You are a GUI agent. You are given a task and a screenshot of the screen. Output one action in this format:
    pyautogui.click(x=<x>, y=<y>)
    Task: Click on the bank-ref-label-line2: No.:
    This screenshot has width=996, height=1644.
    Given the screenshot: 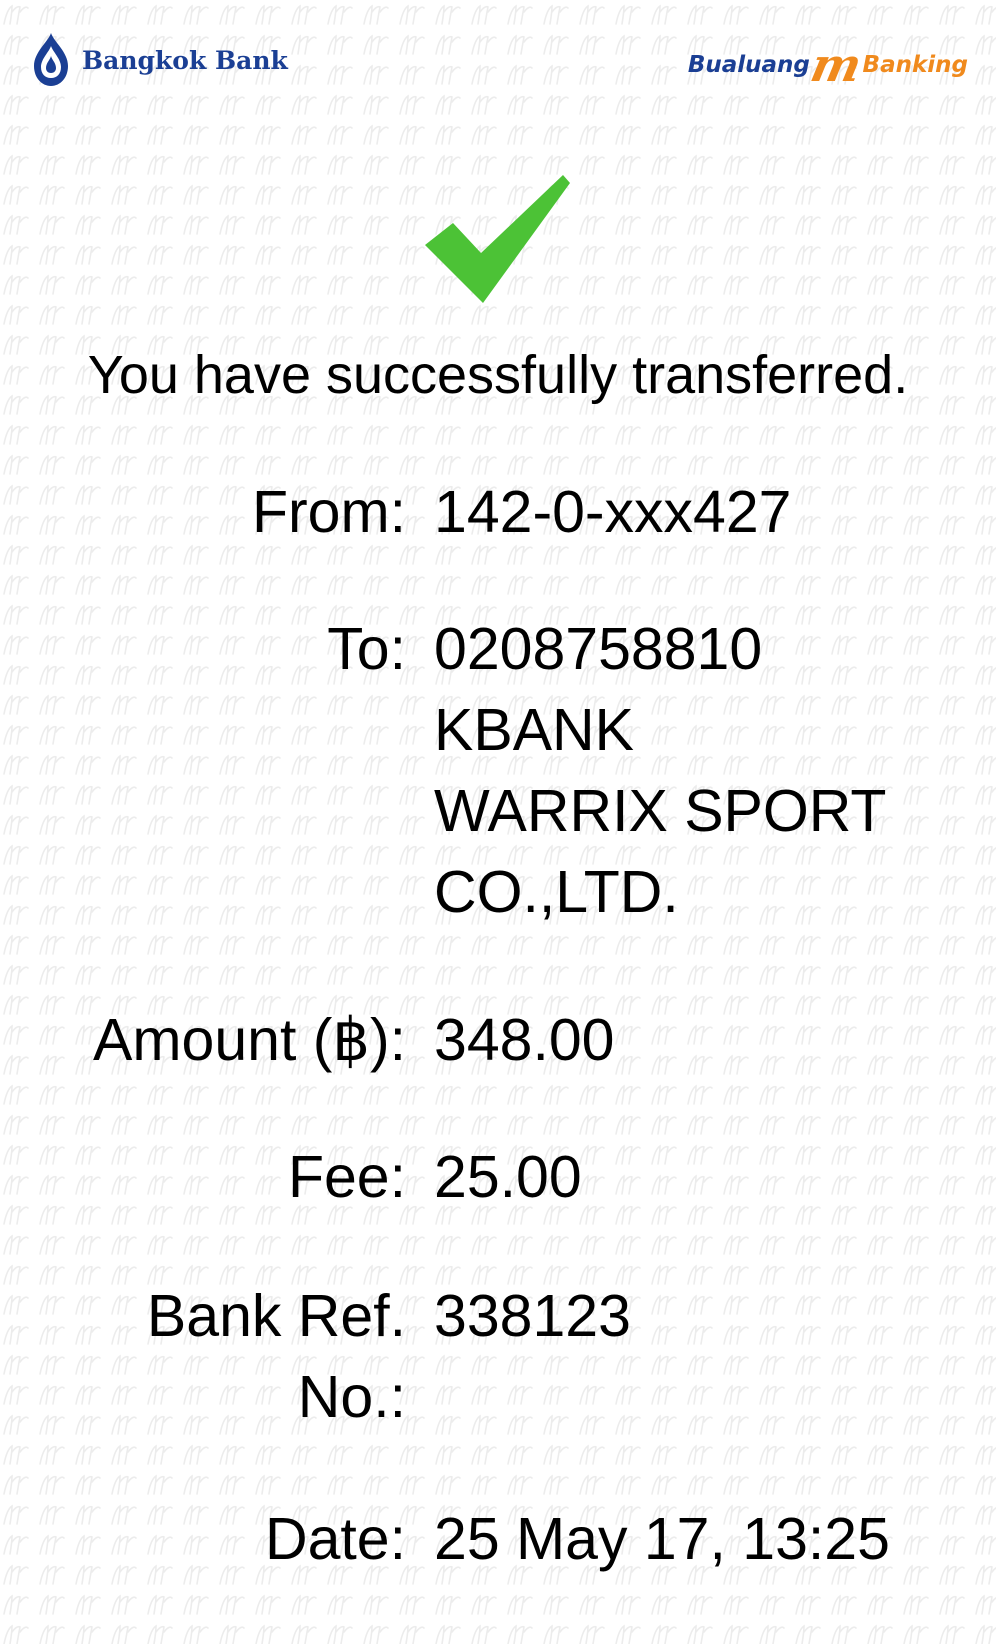 What is the action you would take?
    pyautogui.click(x=351, y=1397)
    